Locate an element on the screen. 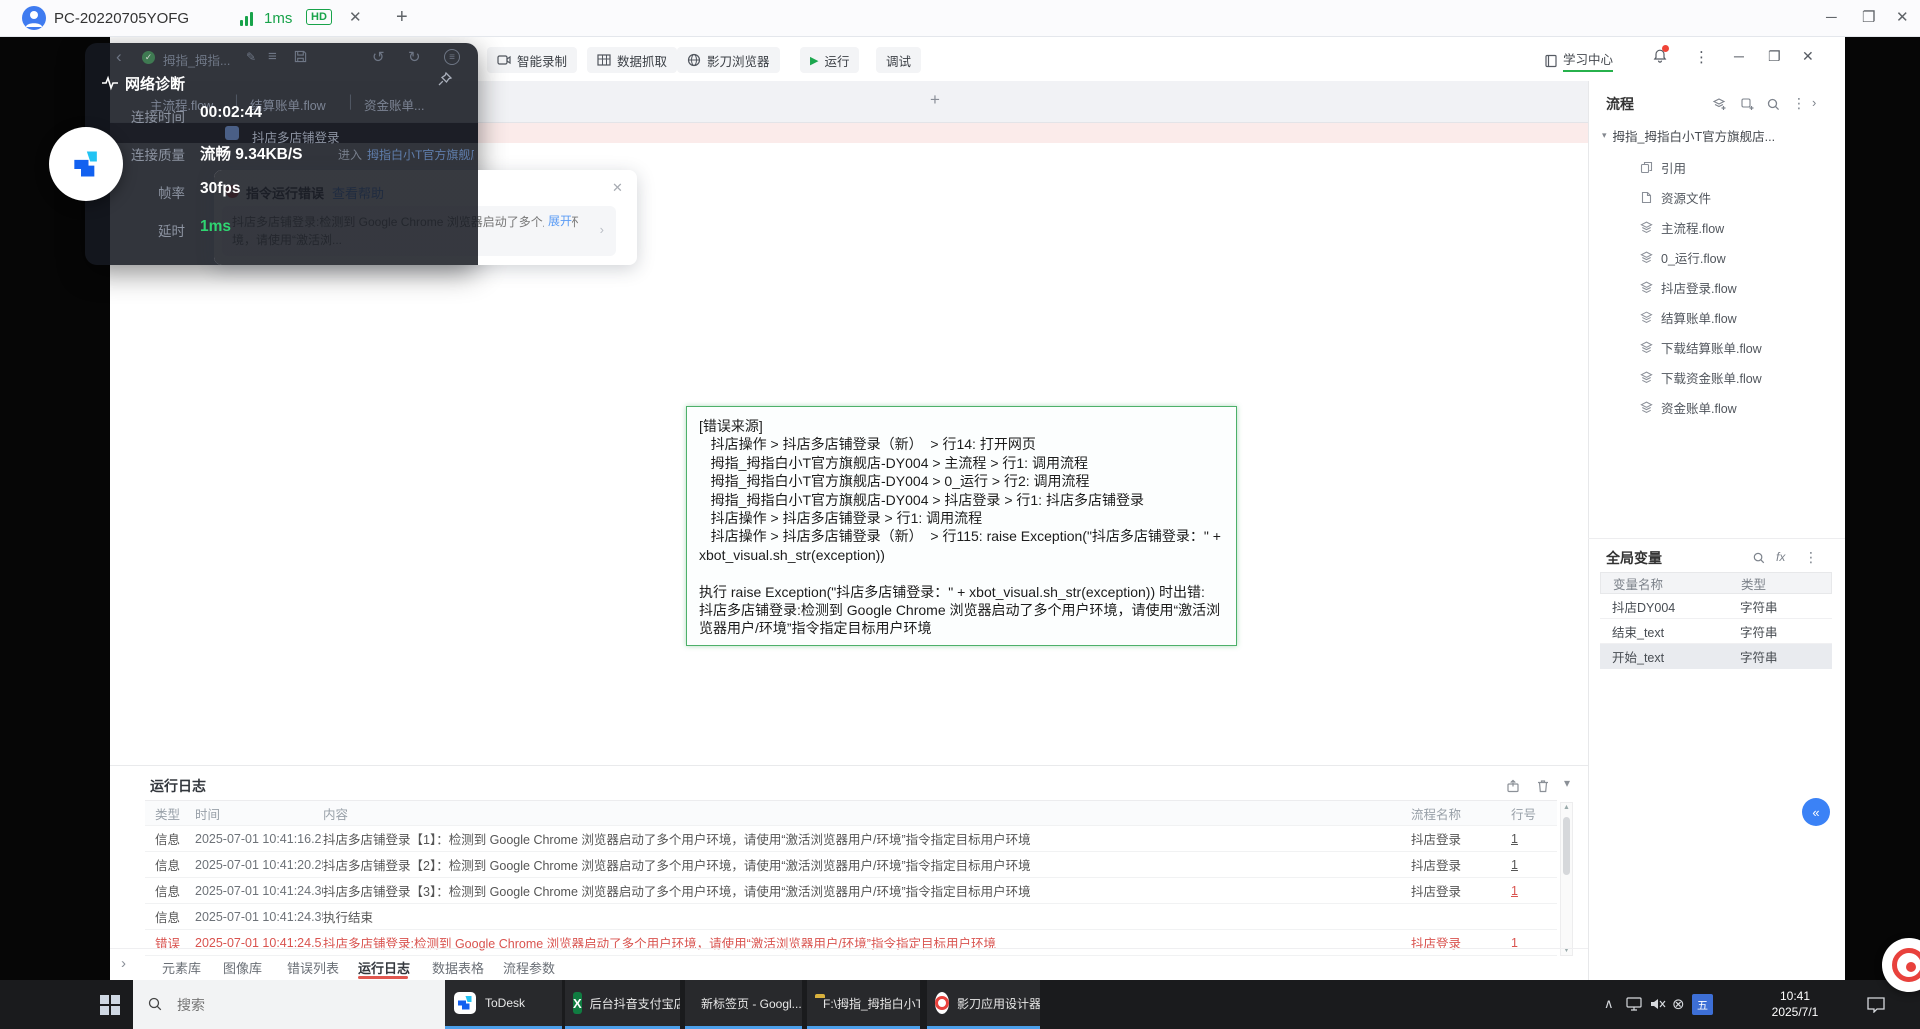 This screenshot has width=1920, height=1029. tab-data-table: 数据表格 is located at coordinates (458, 967).